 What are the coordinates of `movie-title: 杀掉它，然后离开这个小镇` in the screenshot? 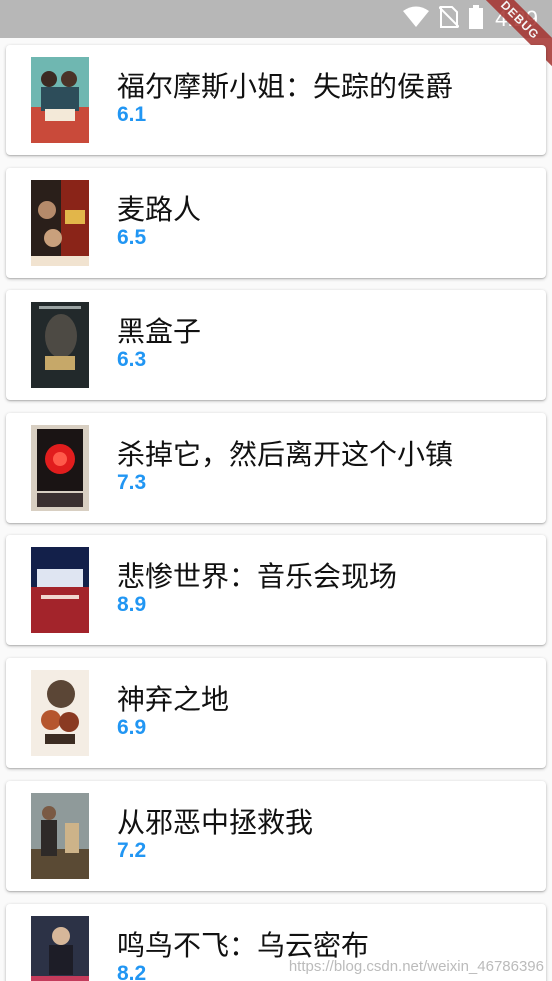 It's located at (285, 454).